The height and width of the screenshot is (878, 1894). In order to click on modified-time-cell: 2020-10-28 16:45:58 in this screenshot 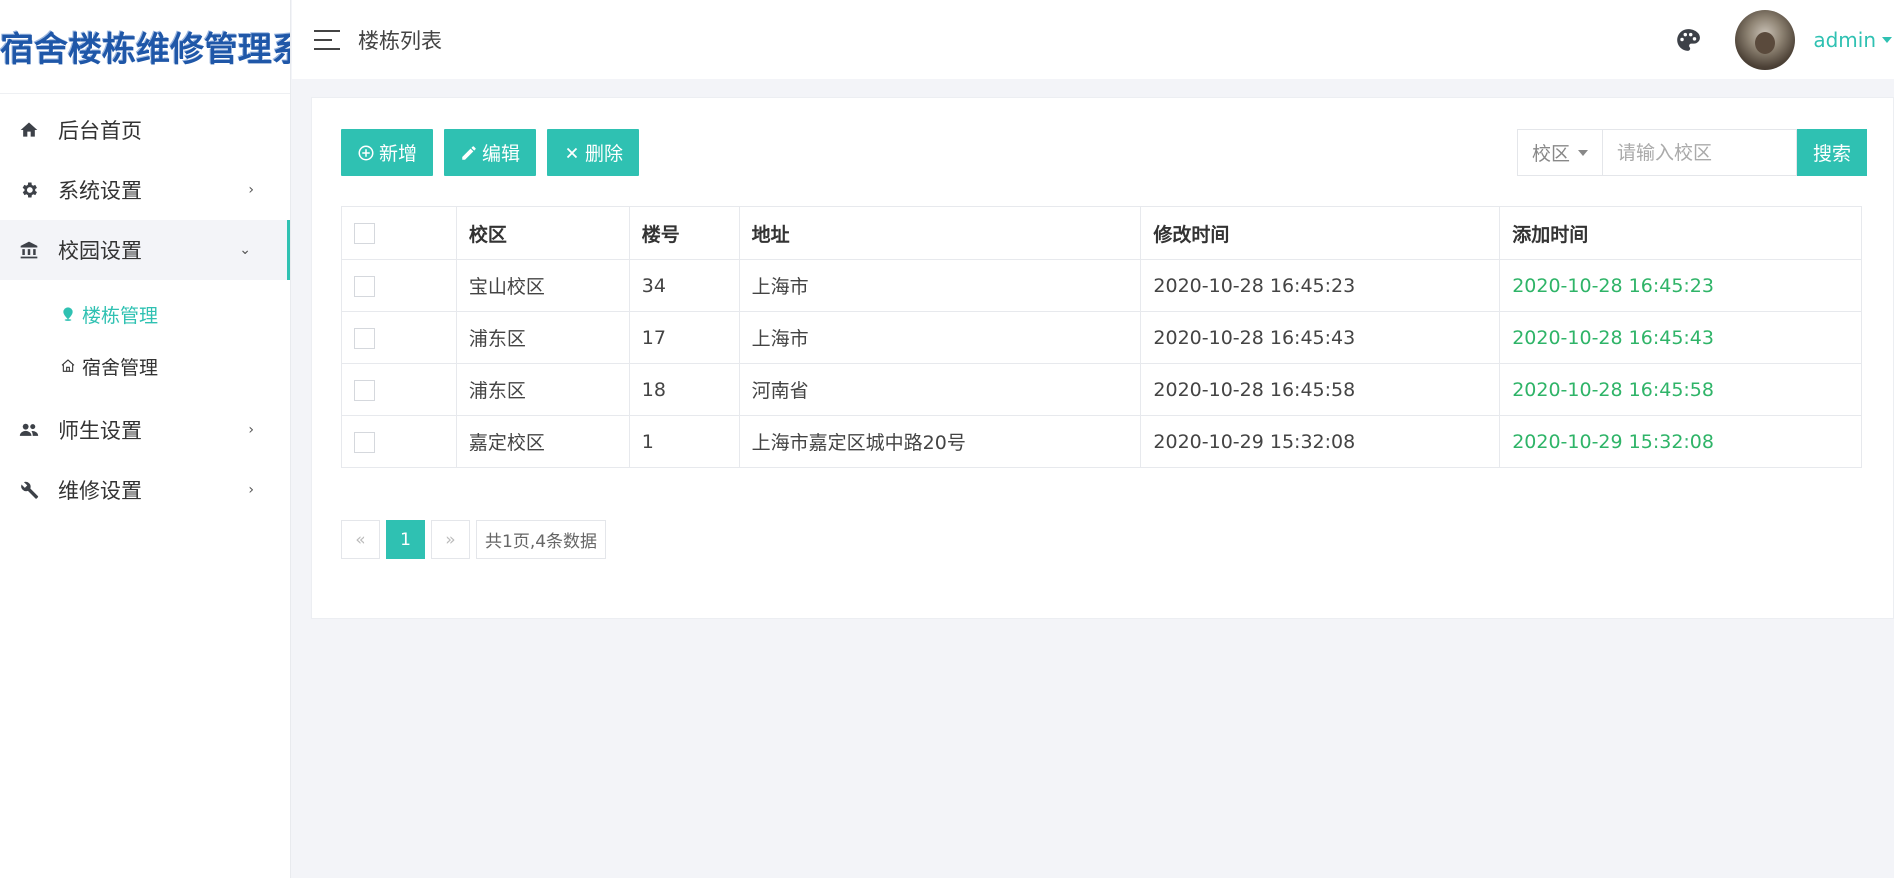, I will do `click(1320, 389)`.